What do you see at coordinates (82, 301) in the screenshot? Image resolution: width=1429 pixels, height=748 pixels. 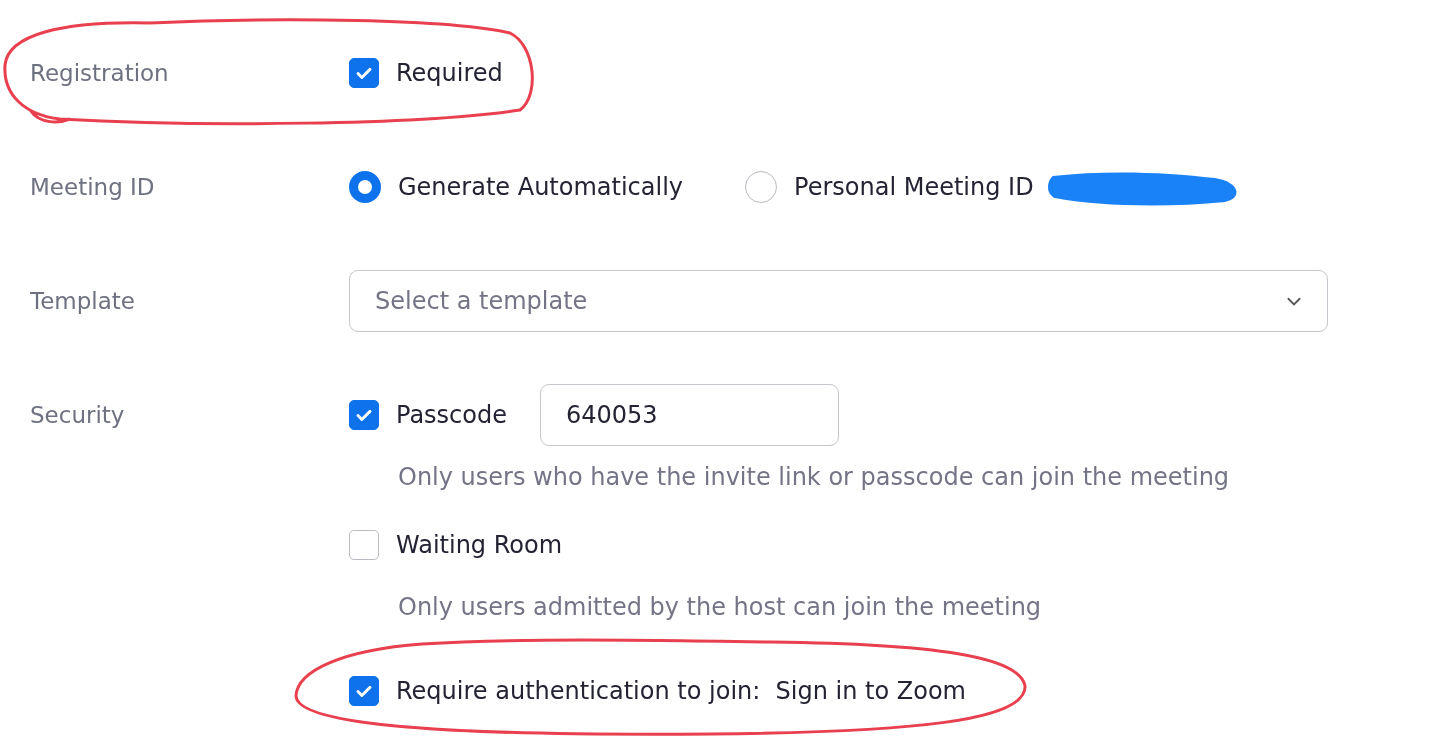 I see `field-label: Template` at bounding box center [82, 301].